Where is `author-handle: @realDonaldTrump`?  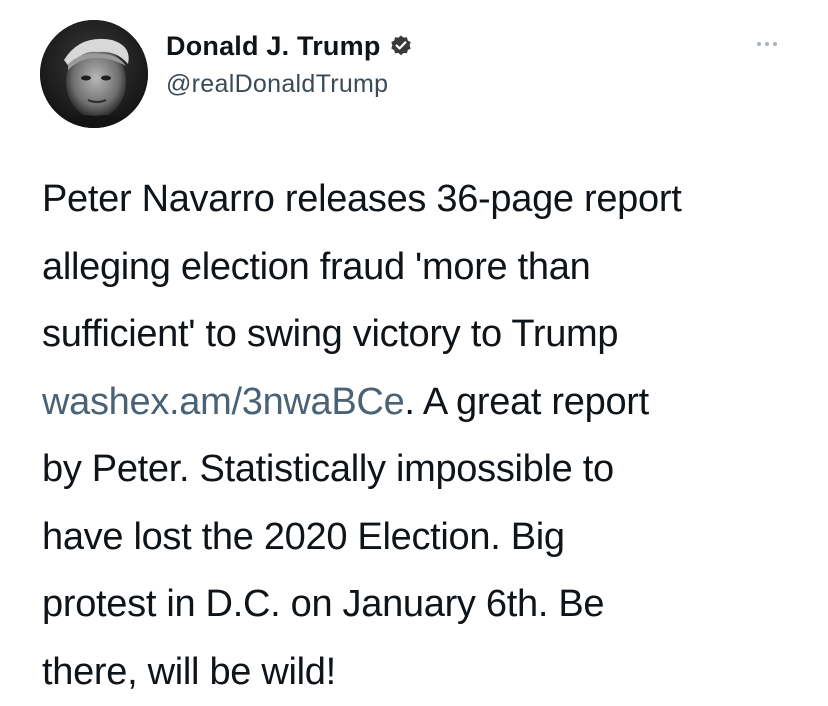 author-handle: @realDonaldTrump is located at coordinates (289, 84).